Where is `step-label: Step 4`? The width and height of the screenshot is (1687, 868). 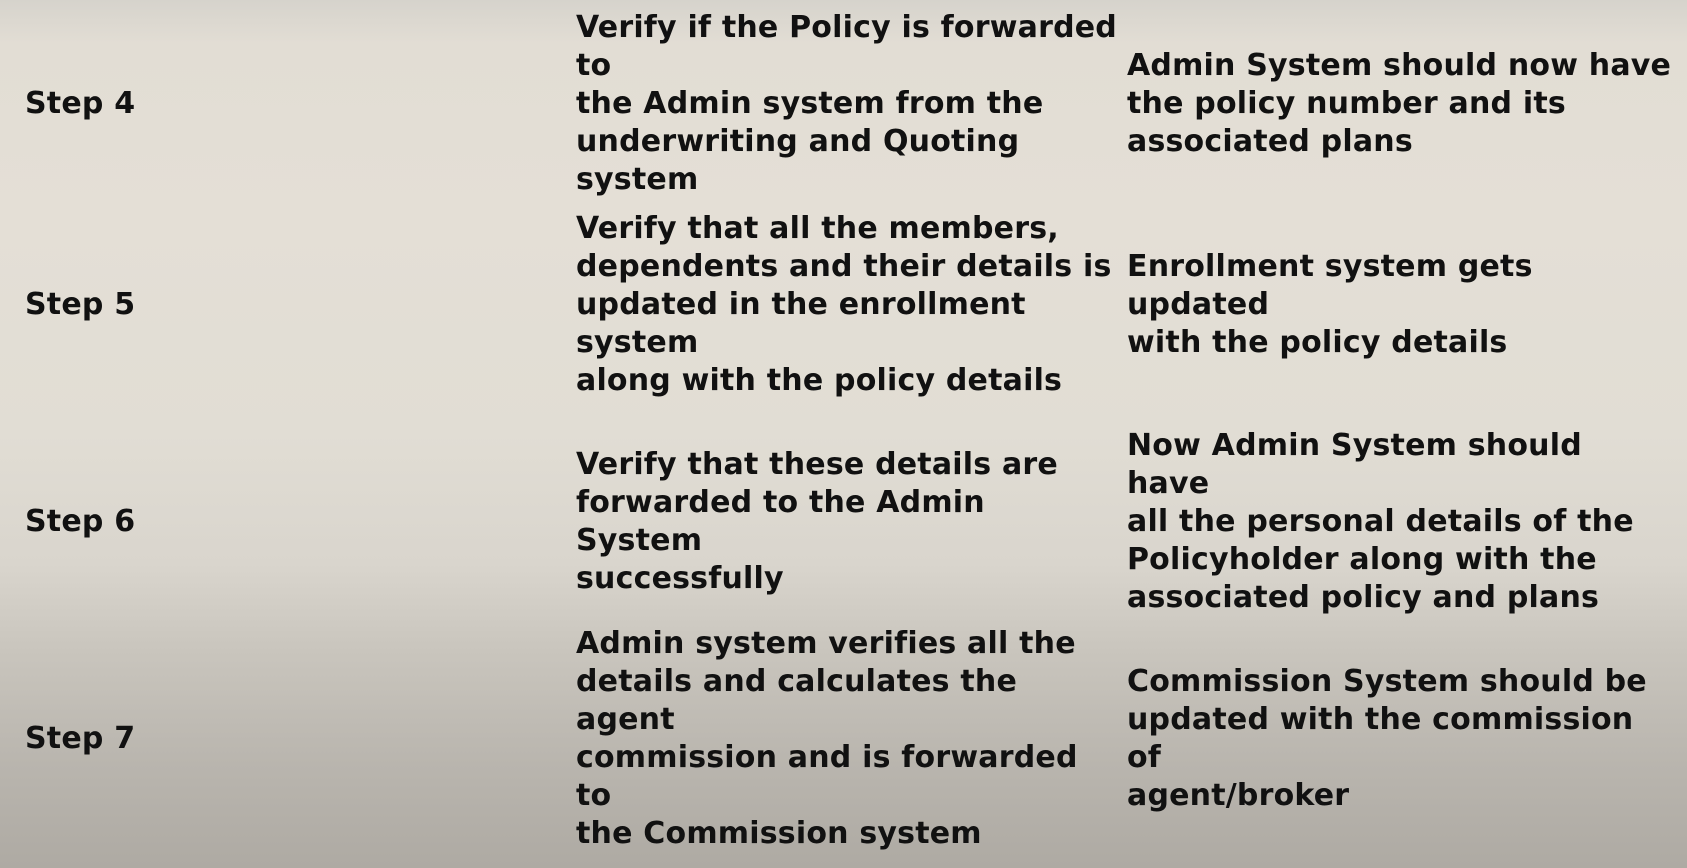
step-label: Step 4 is located at coordinates (80, 103).